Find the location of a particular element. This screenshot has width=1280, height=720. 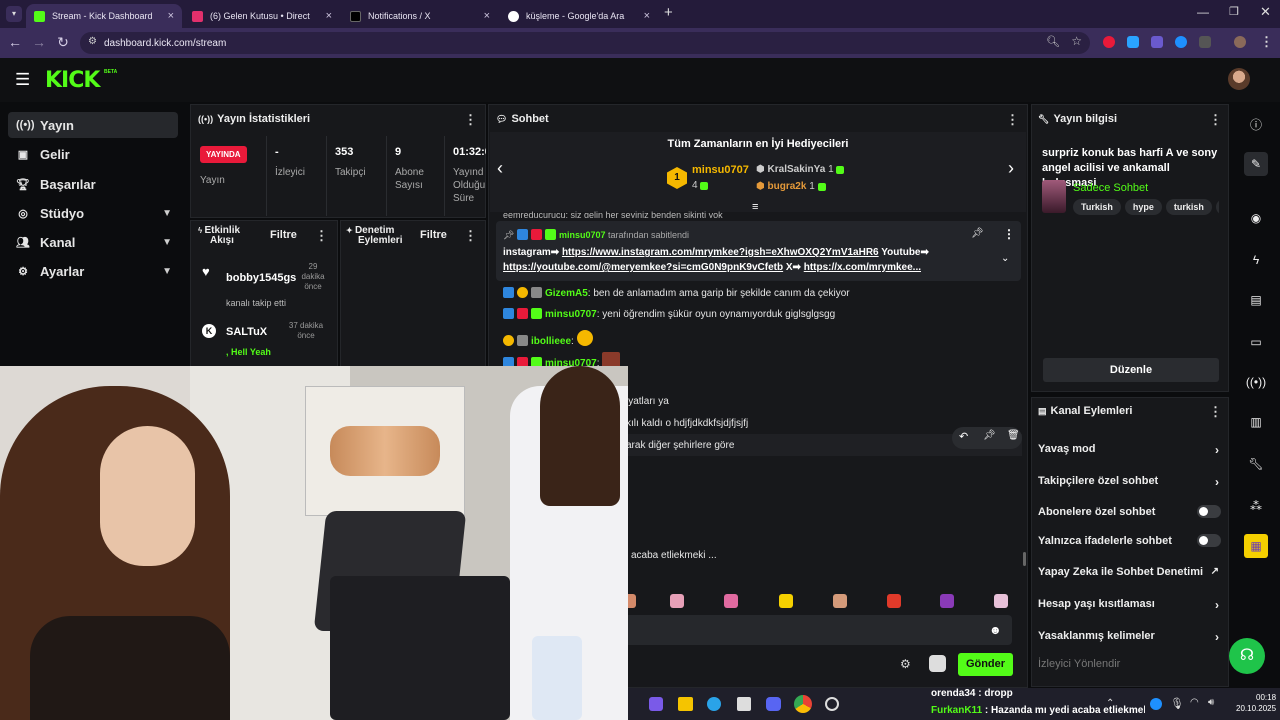

gifter-name: minsu0707 is located at coordinates (720, 170).